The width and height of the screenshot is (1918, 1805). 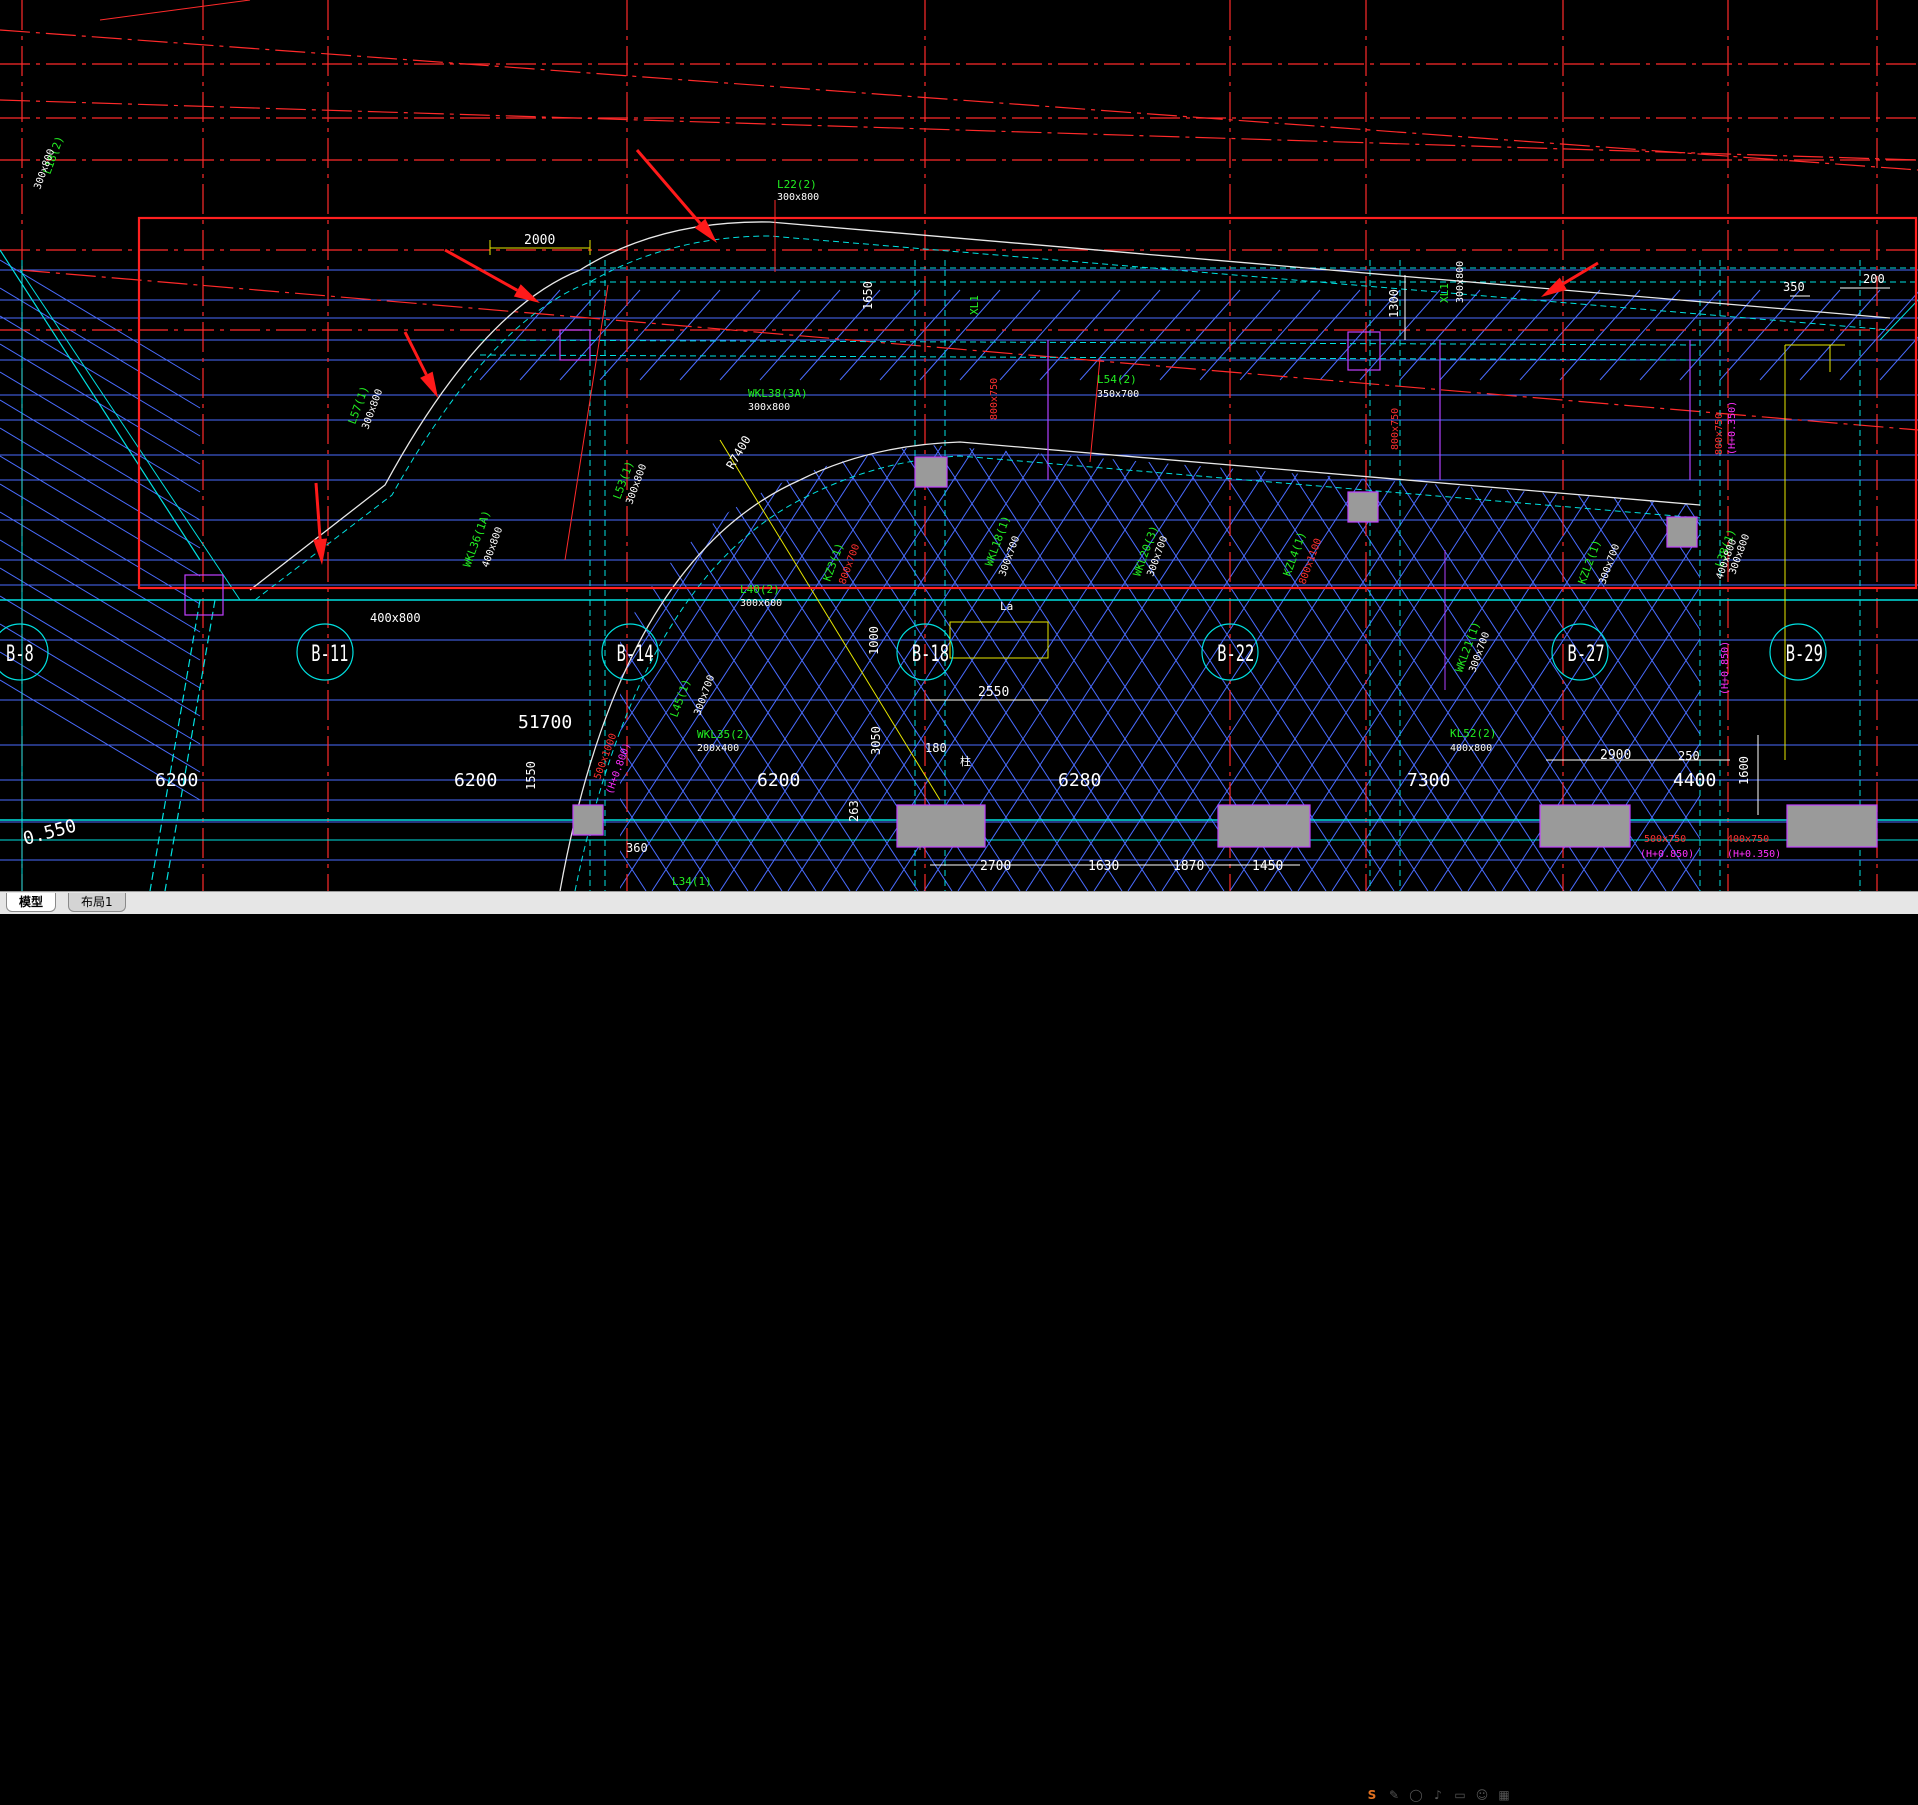 What do you see at coordinates (760, 589) in the screenshot?
I see `drawing-label: L40(2)` at bounding box center [760, 589].